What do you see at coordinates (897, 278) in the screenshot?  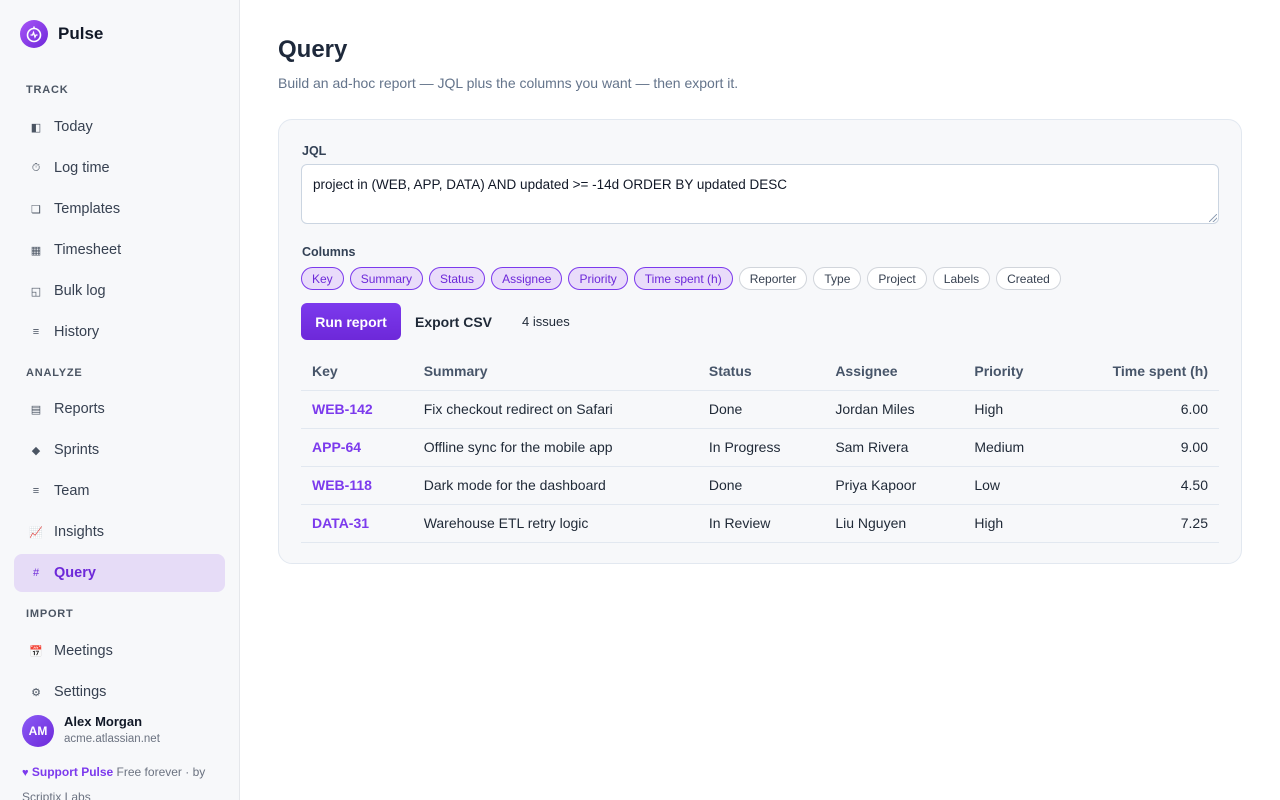 I see `column-chip-project: Project` at bounding box center [897, 278].